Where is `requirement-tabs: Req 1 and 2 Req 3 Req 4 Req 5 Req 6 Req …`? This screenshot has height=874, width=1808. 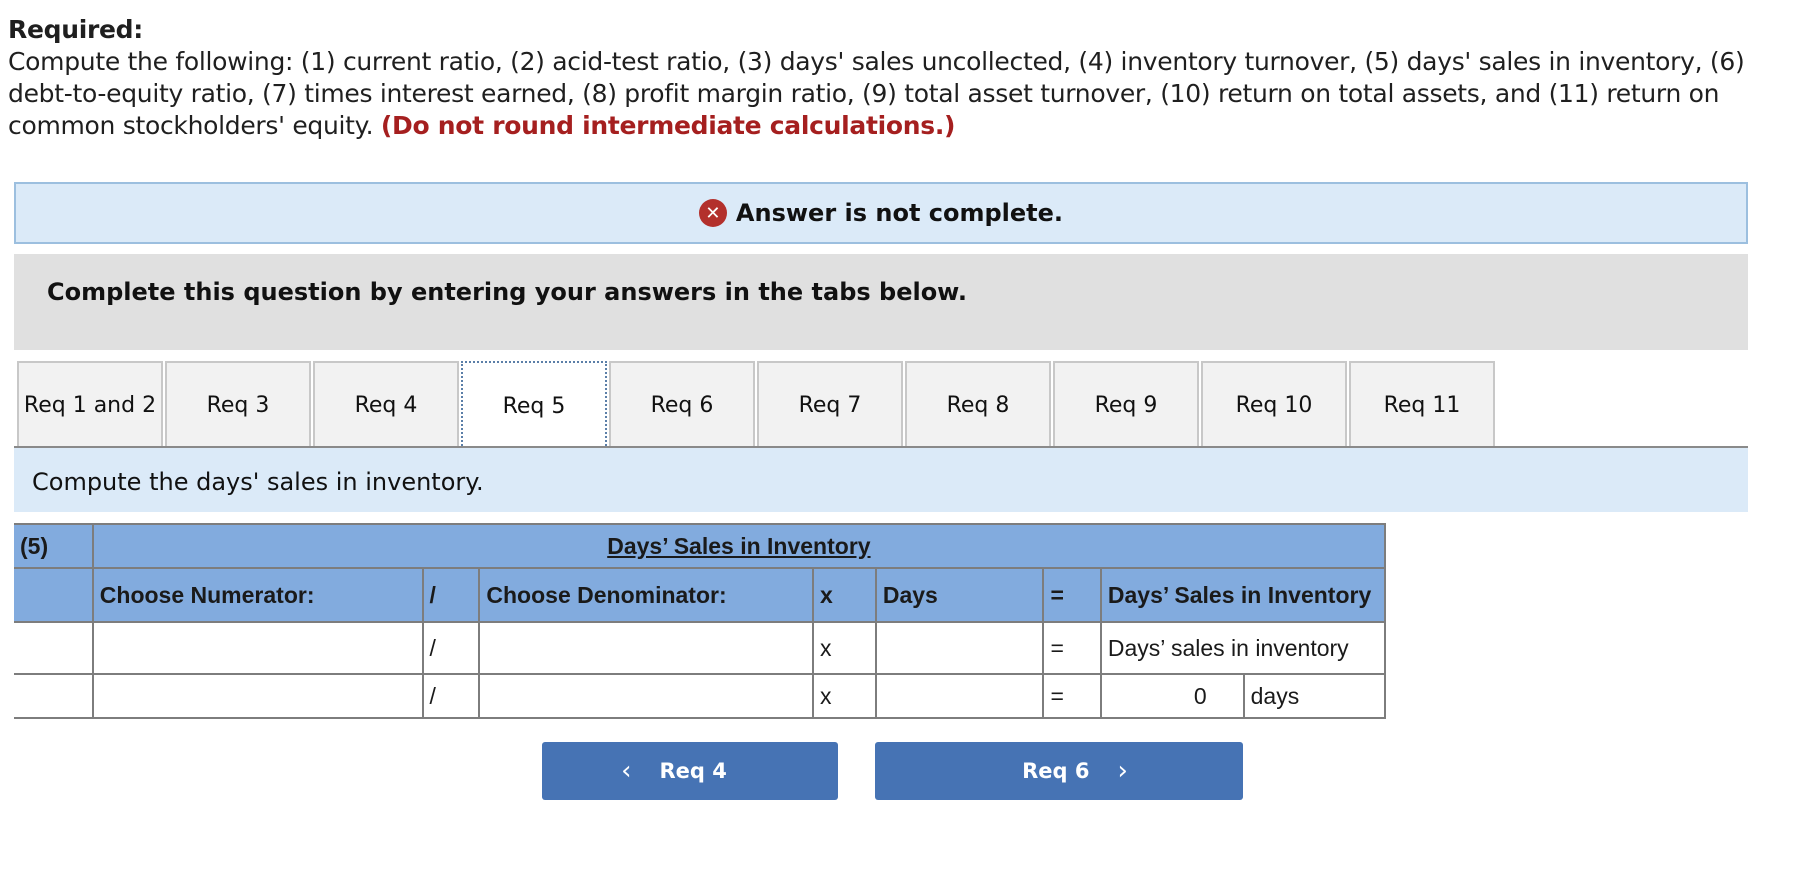
requirement-tabs: Req 1 and 2 Req 3 Req 4 Req 5 Req 6 Req … is located at coordinates (757, 405).